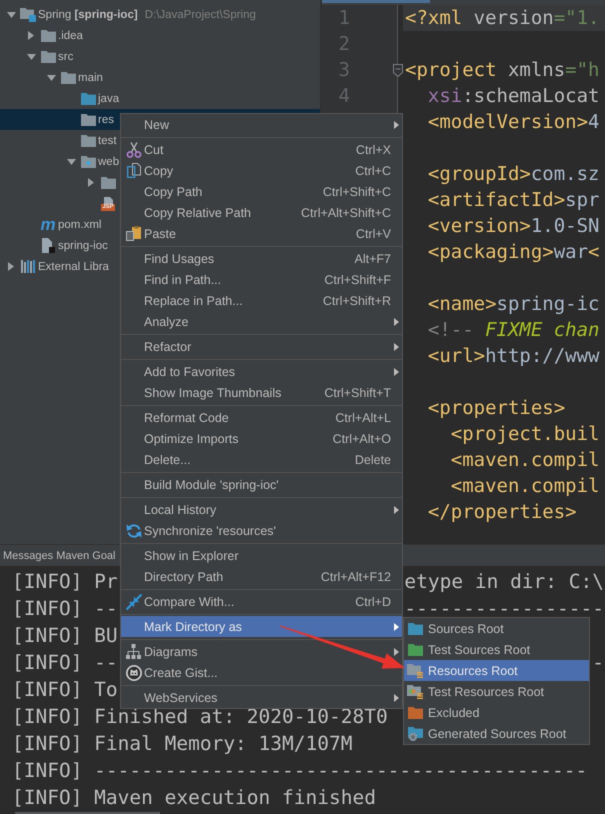  I want to click on code-line: <!-- FIXME chan, so click(513, 330).